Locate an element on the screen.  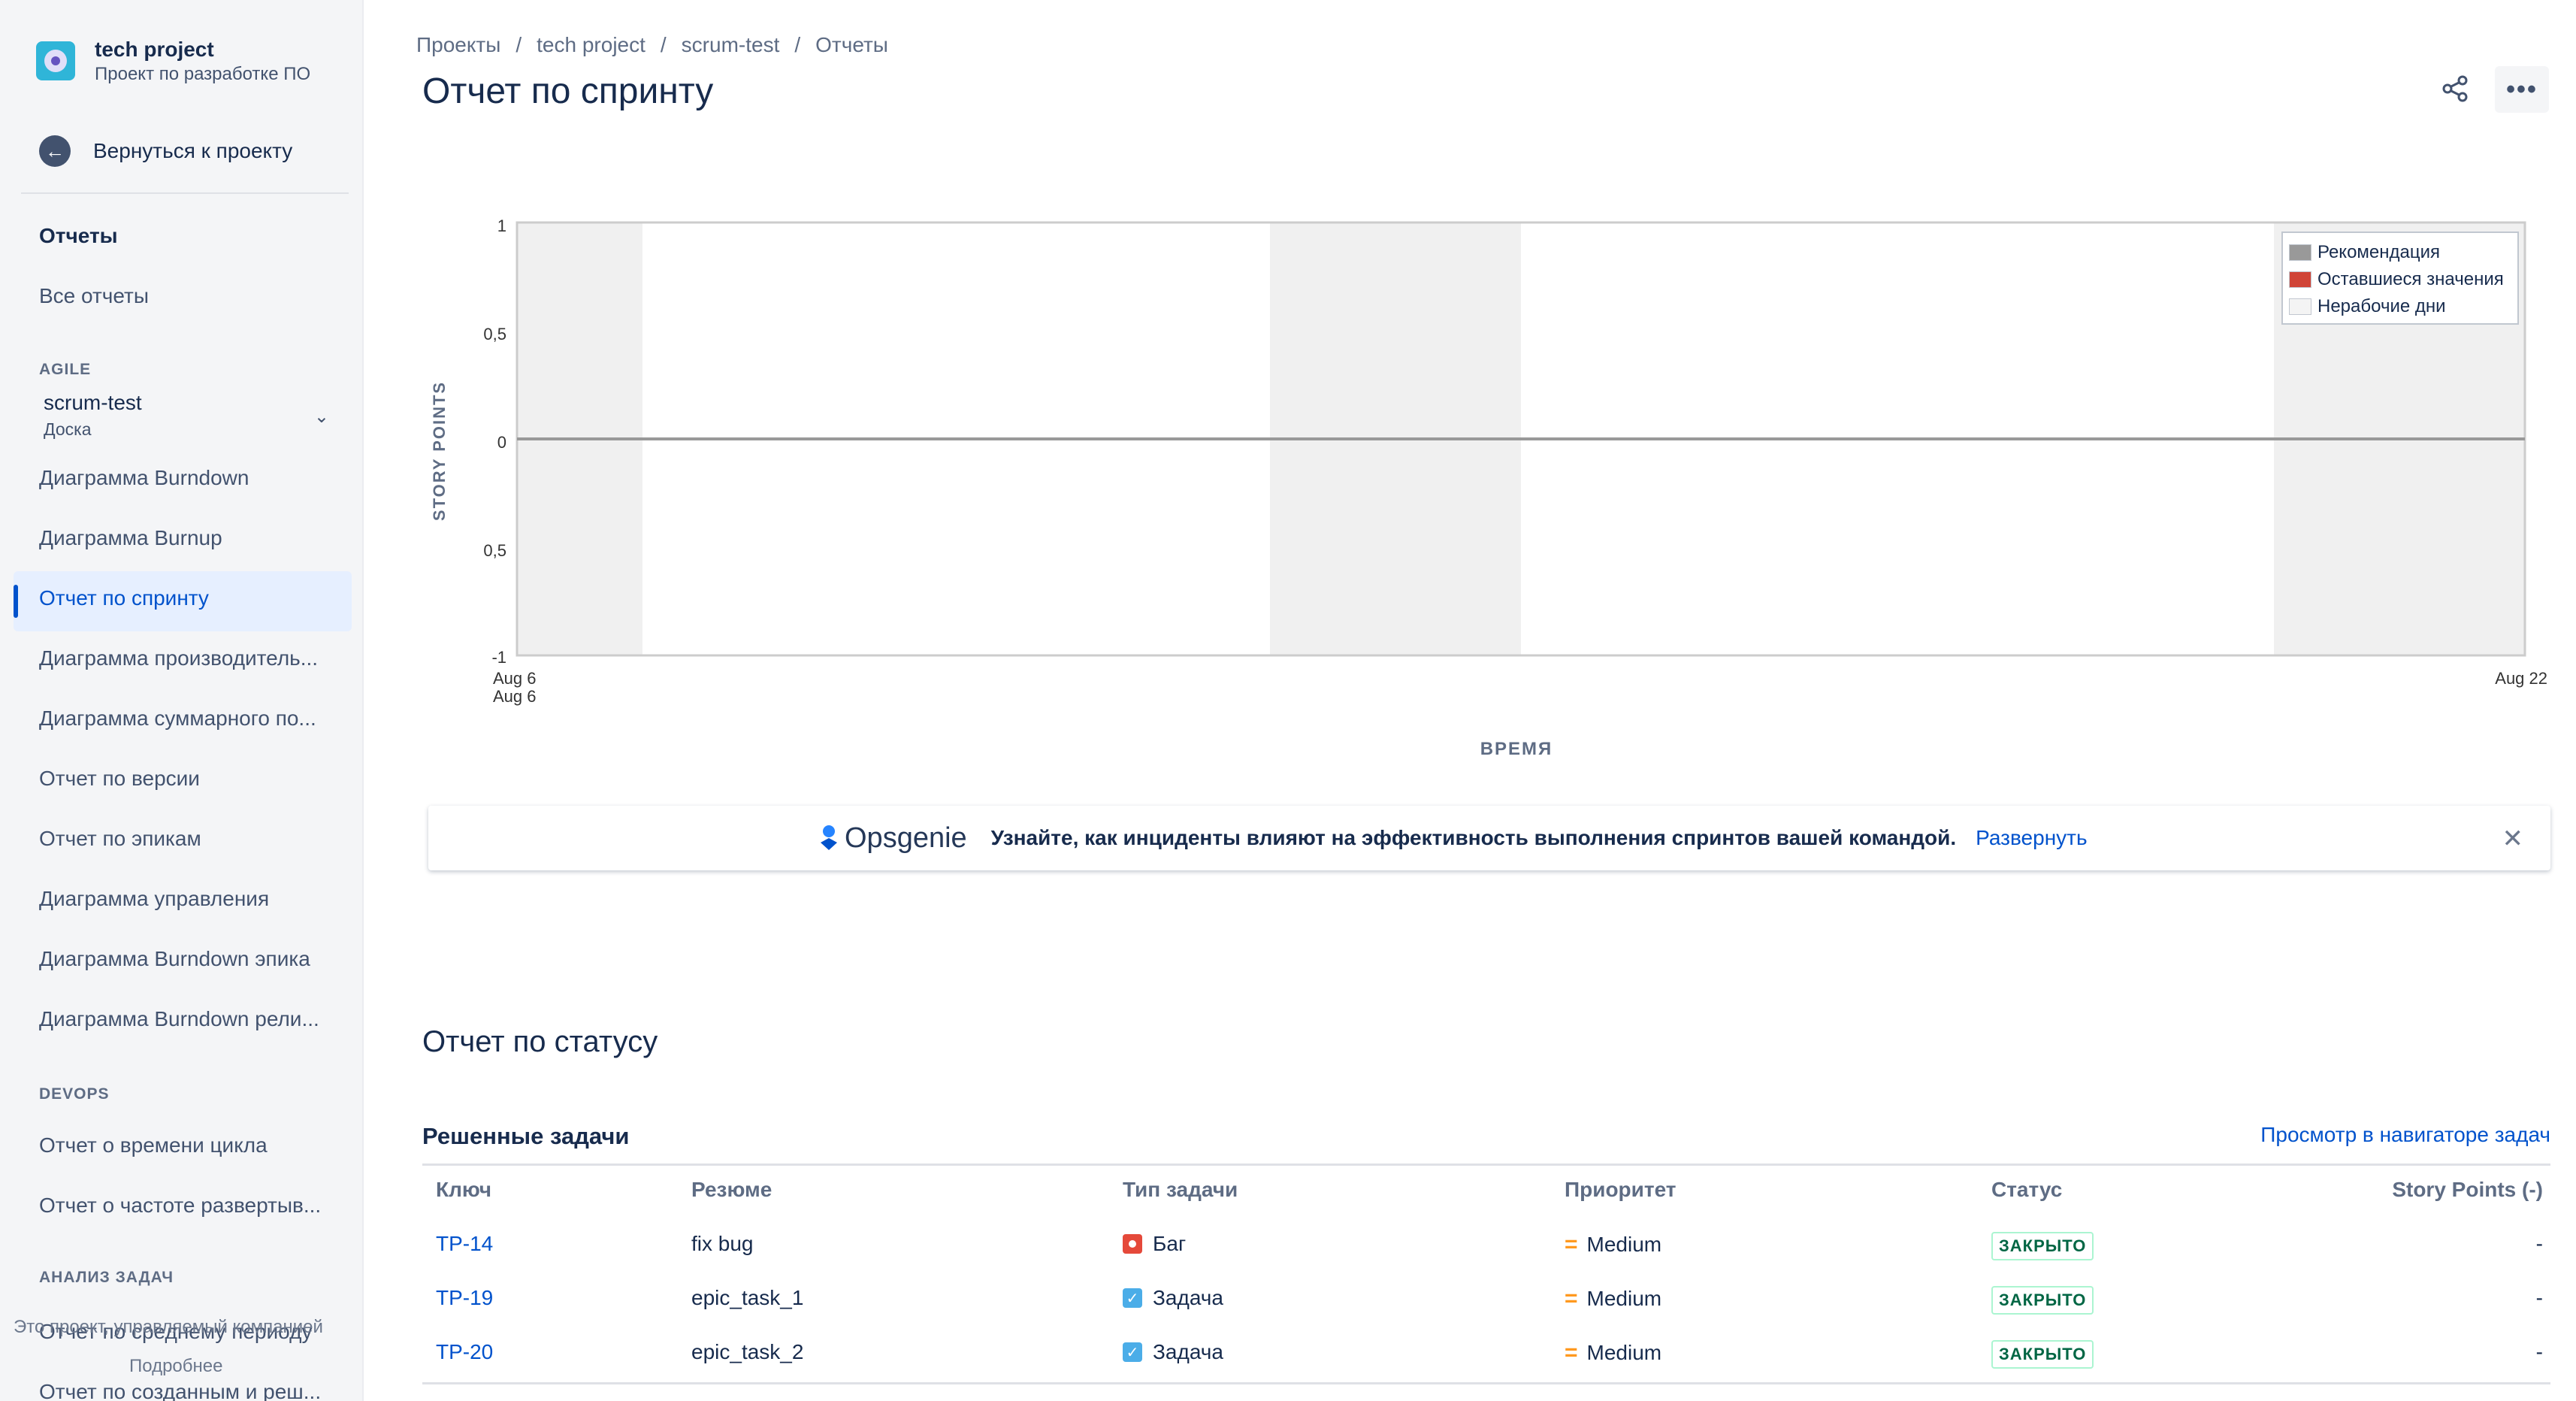
sidebar-active-indicator is located at coordinates (16, 601).